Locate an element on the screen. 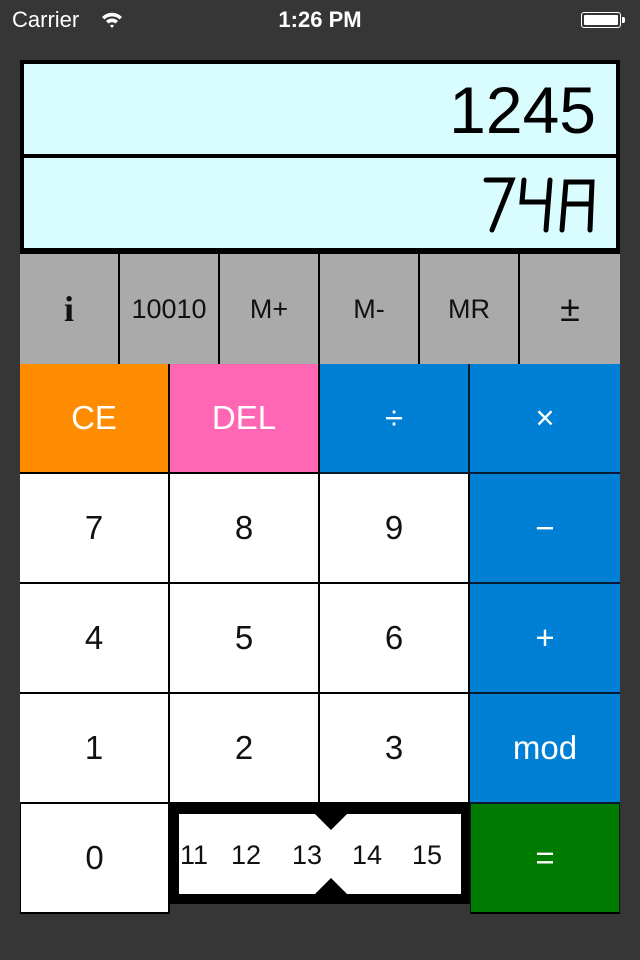 This screenshot has width=640, height=960. equals-button: = is located at coordinates (545, 859).